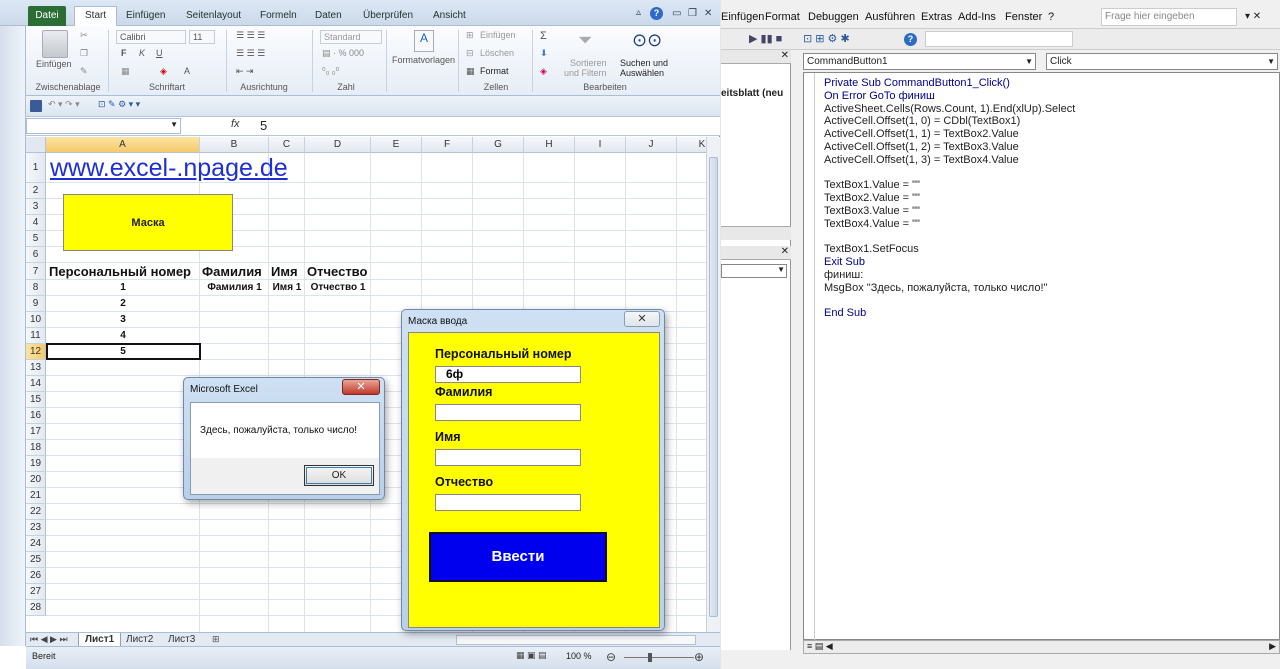 The width and height of the screenshot is (1280, 669). What do you see at coordinates (36, 288) in the screenshot?
I see `row-header-8: 8` at bounding box center [36, 288].